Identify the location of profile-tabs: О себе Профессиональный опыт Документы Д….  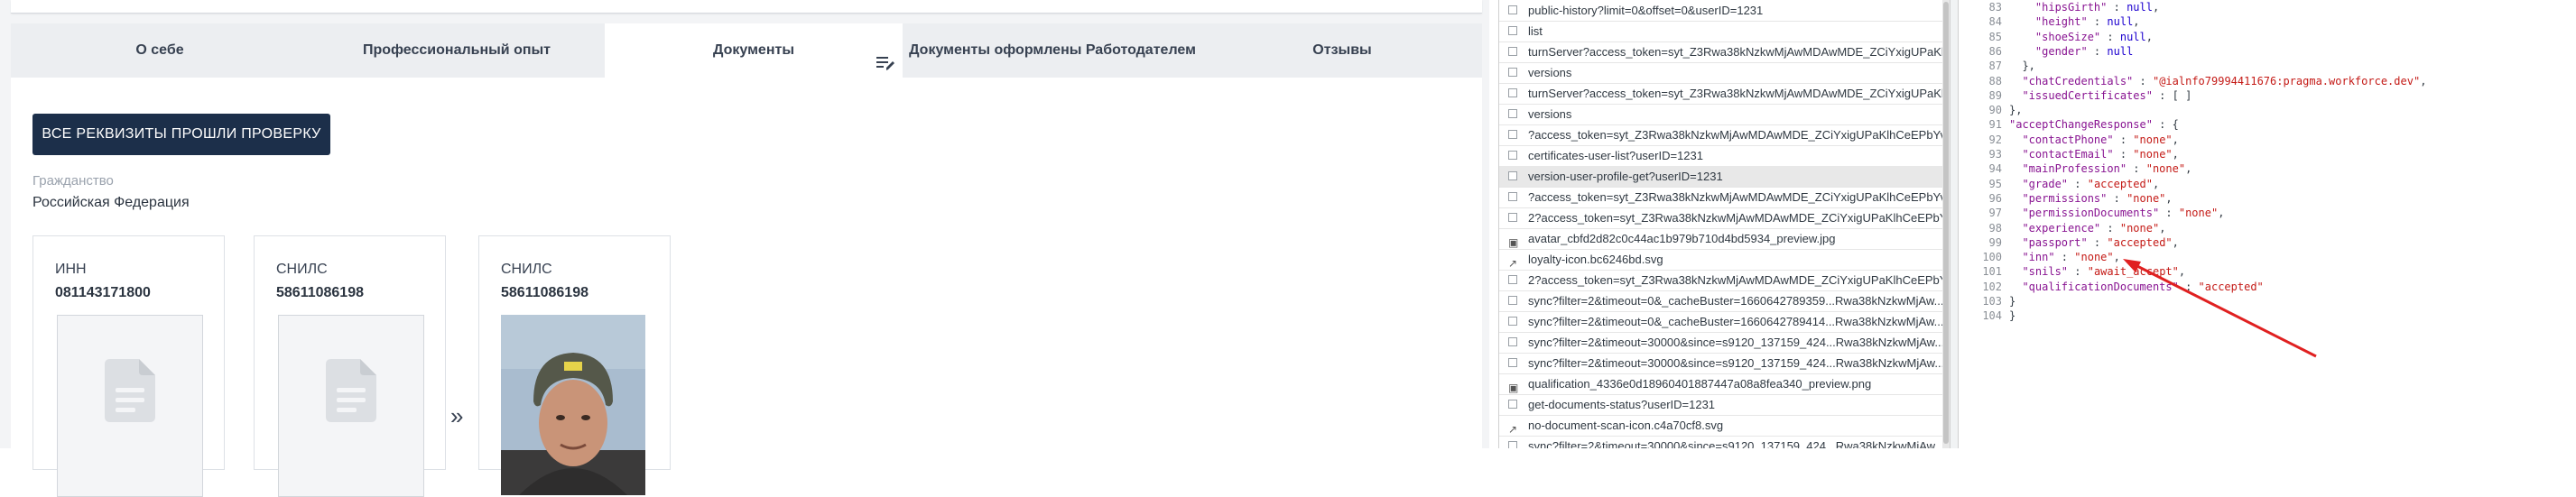
(747, 50).